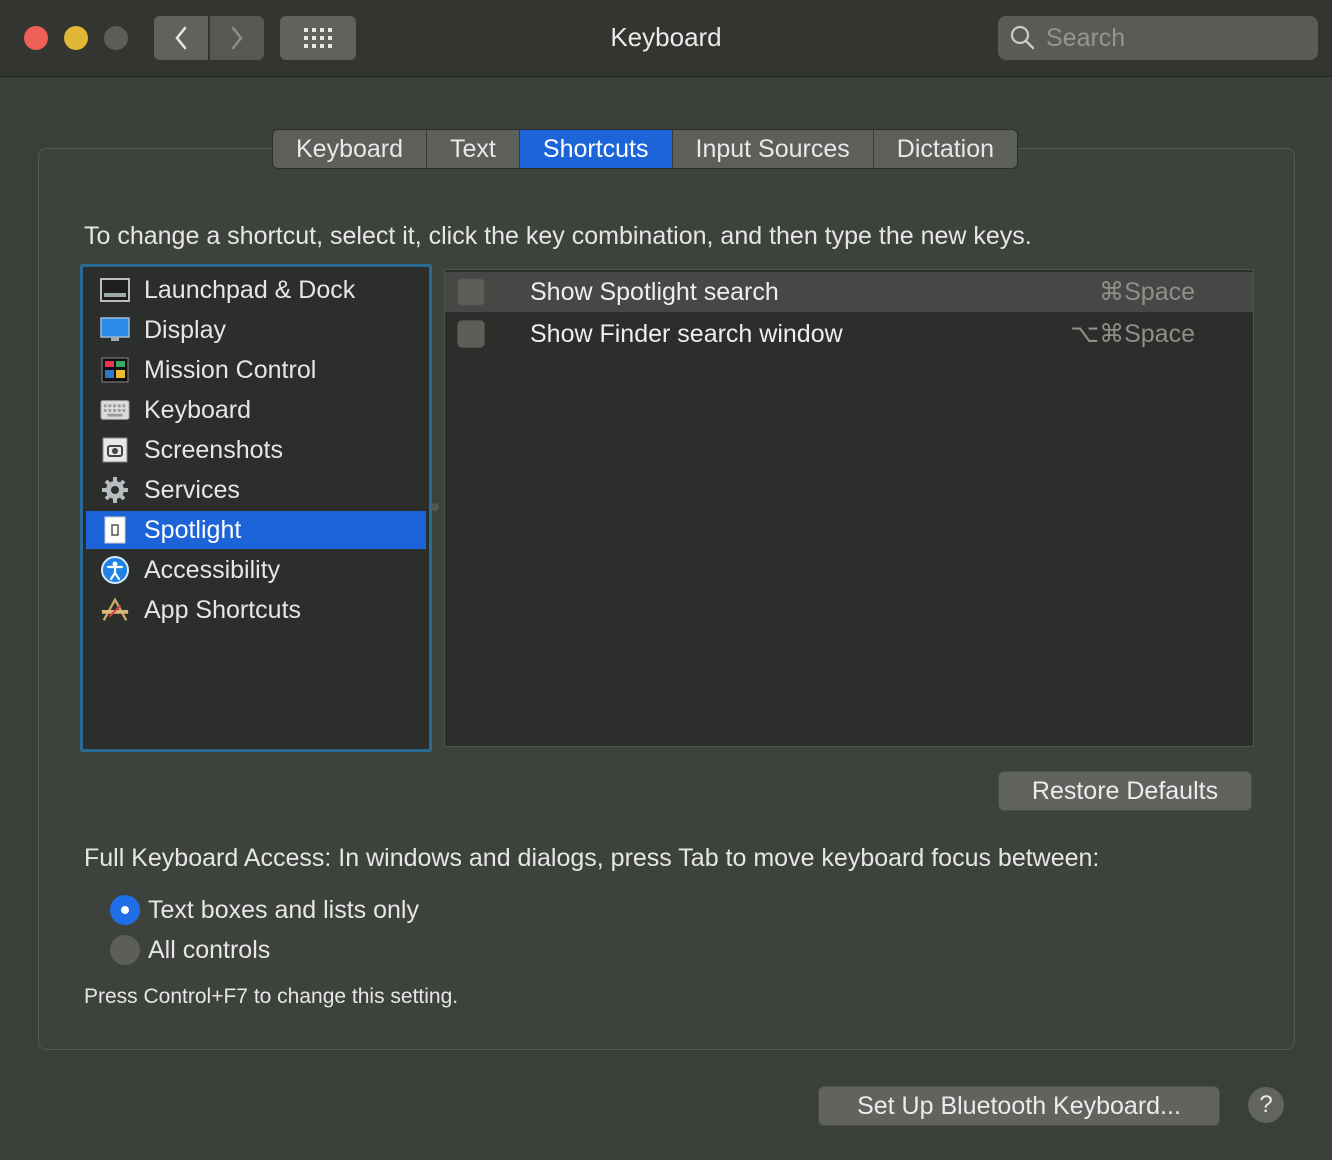 Image resolution: width=1332 pixels, height=1160 pixels. What do you see at coordinates (271, 996) in the screenshot?
I see `shortcut-hint: Press Control+F7 to change this setting.` at bounding box center [271, 996].